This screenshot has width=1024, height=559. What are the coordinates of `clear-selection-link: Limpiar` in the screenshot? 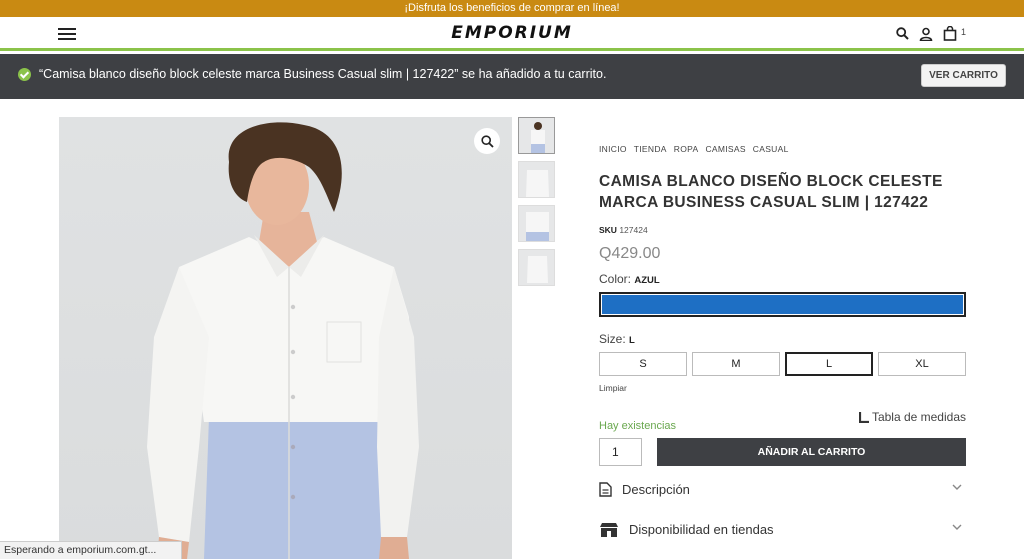 It's located at (613, 388).